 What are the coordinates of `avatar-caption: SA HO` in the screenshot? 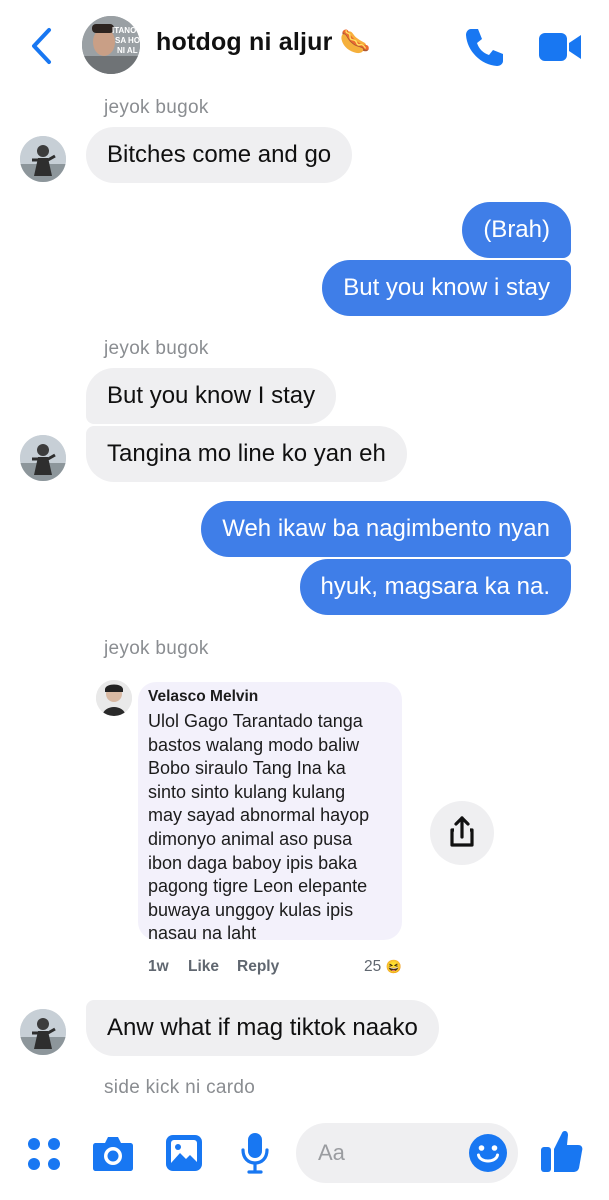 It's located at (127, 40).